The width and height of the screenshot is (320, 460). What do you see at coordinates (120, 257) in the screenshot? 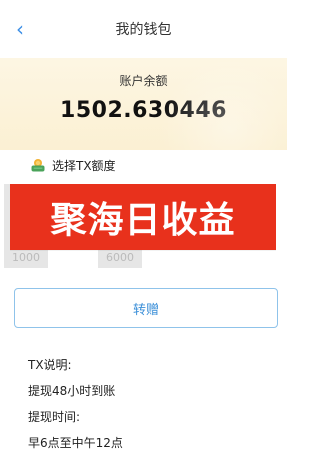
I see `amount-option-label: 6000` at bounding box center [120, 257].